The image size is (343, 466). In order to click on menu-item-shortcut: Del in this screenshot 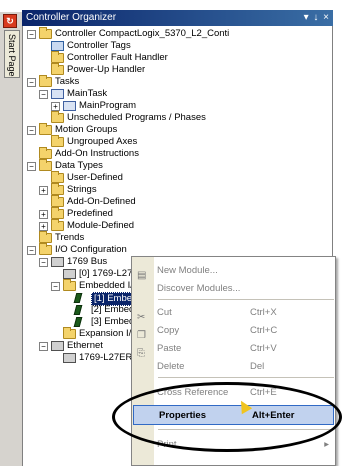, I will do `click(257, 366)`.